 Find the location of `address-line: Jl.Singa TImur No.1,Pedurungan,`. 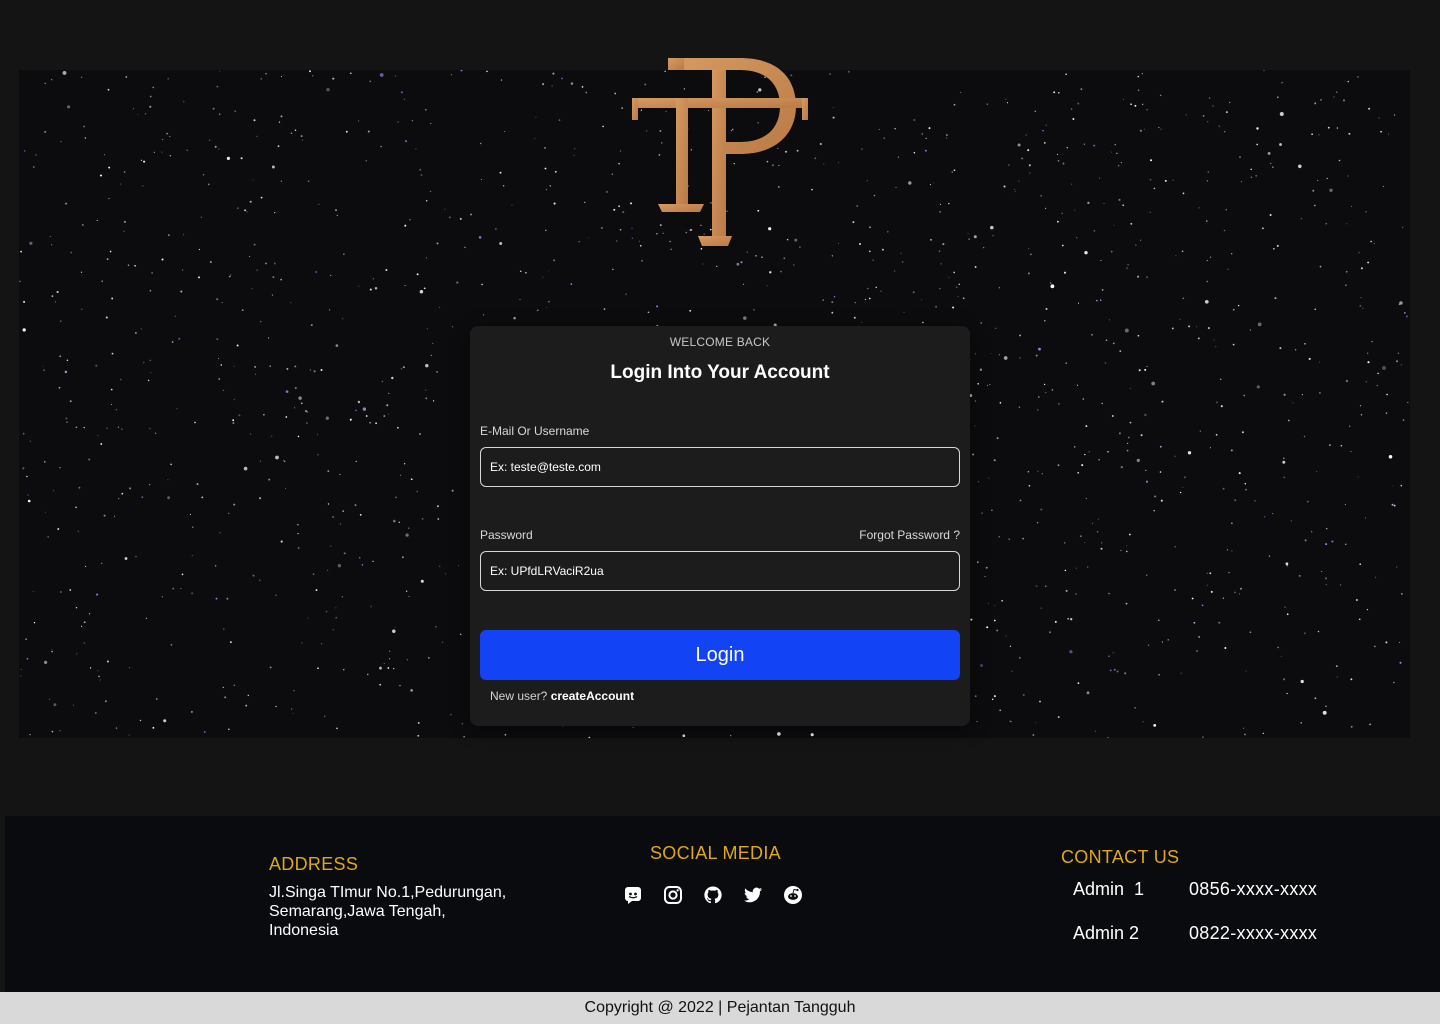

address-line: Jl.Singa TImur No.1,Pedurungan, is located at coordinates (388, 892).